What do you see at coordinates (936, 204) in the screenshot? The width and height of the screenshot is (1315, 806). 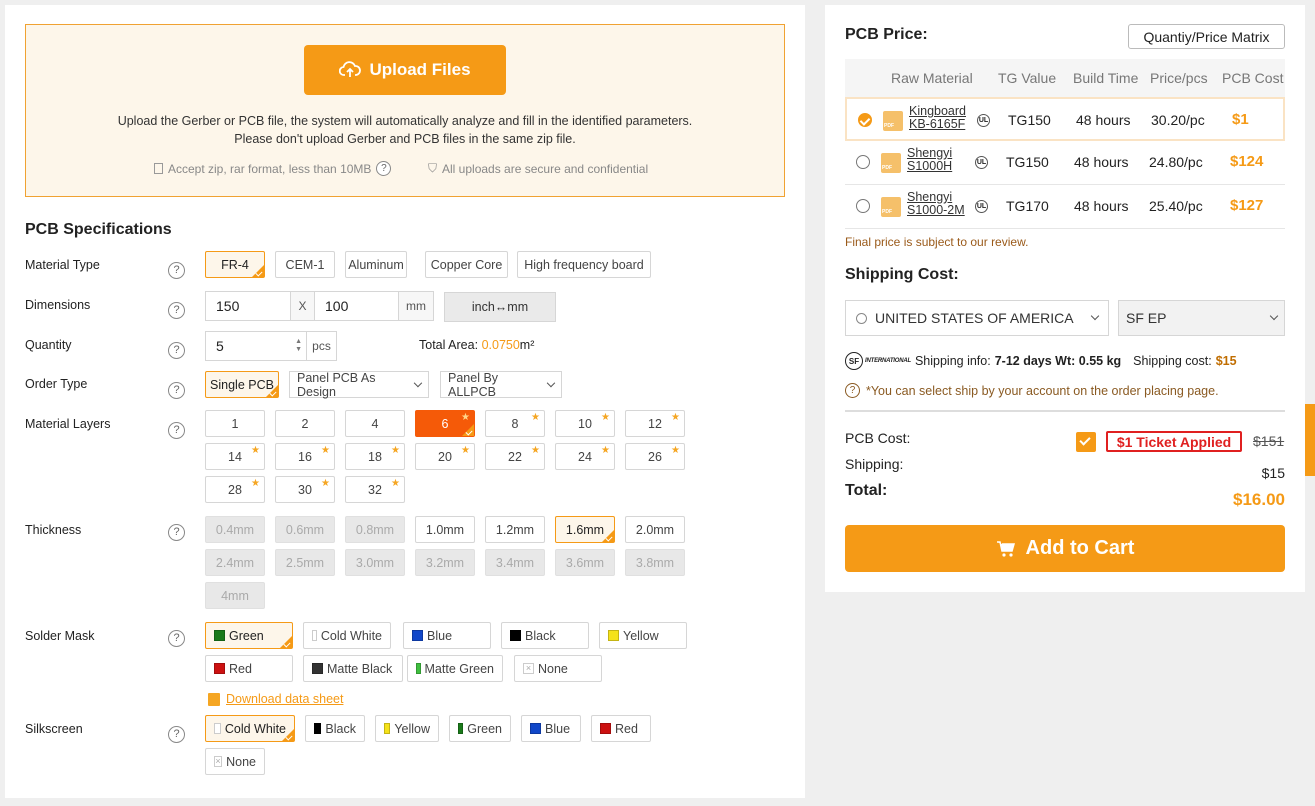 I see `material-link: Shengyi S1000-2M` at bounding box center [936, 204].